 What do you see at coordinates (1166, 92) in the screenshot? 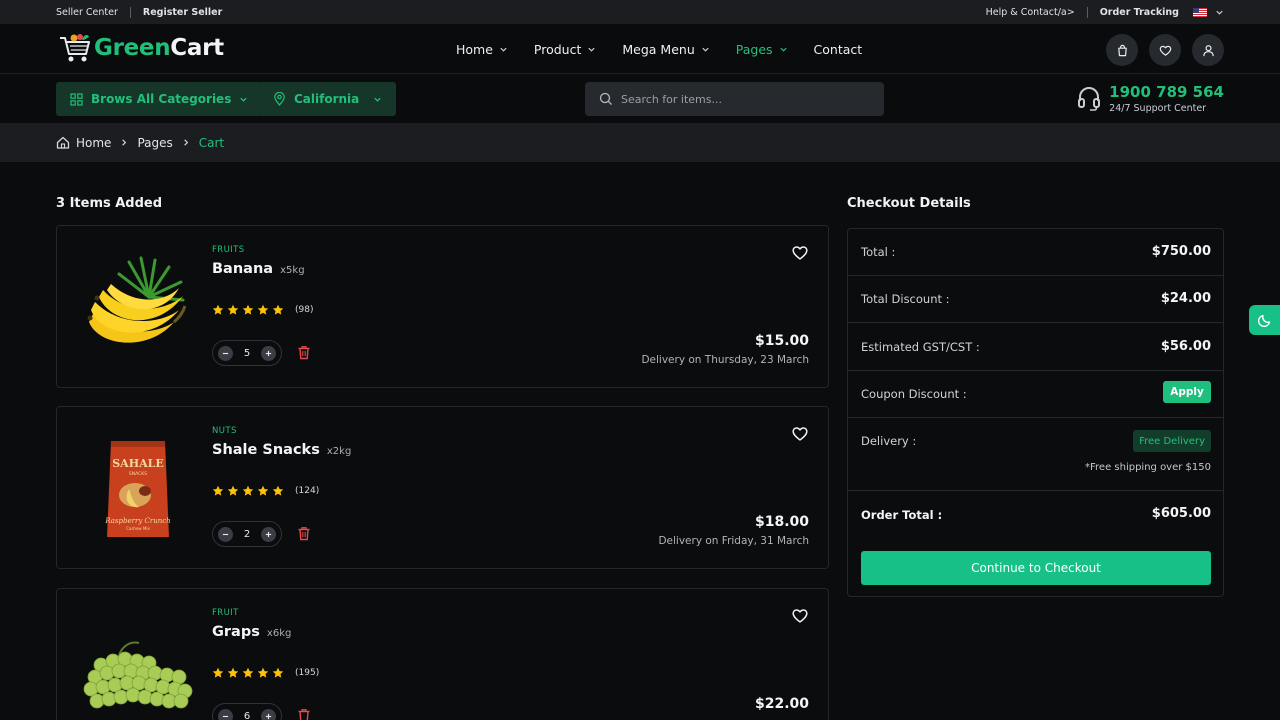
I see `support-phone: 1900 789 564` at bounding box center [1166, 92].